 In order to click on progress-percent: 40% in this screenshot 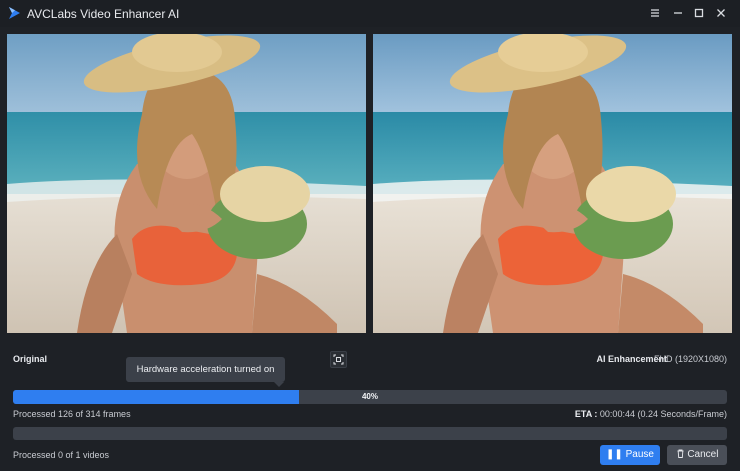, I will do `click(369, 396)`.